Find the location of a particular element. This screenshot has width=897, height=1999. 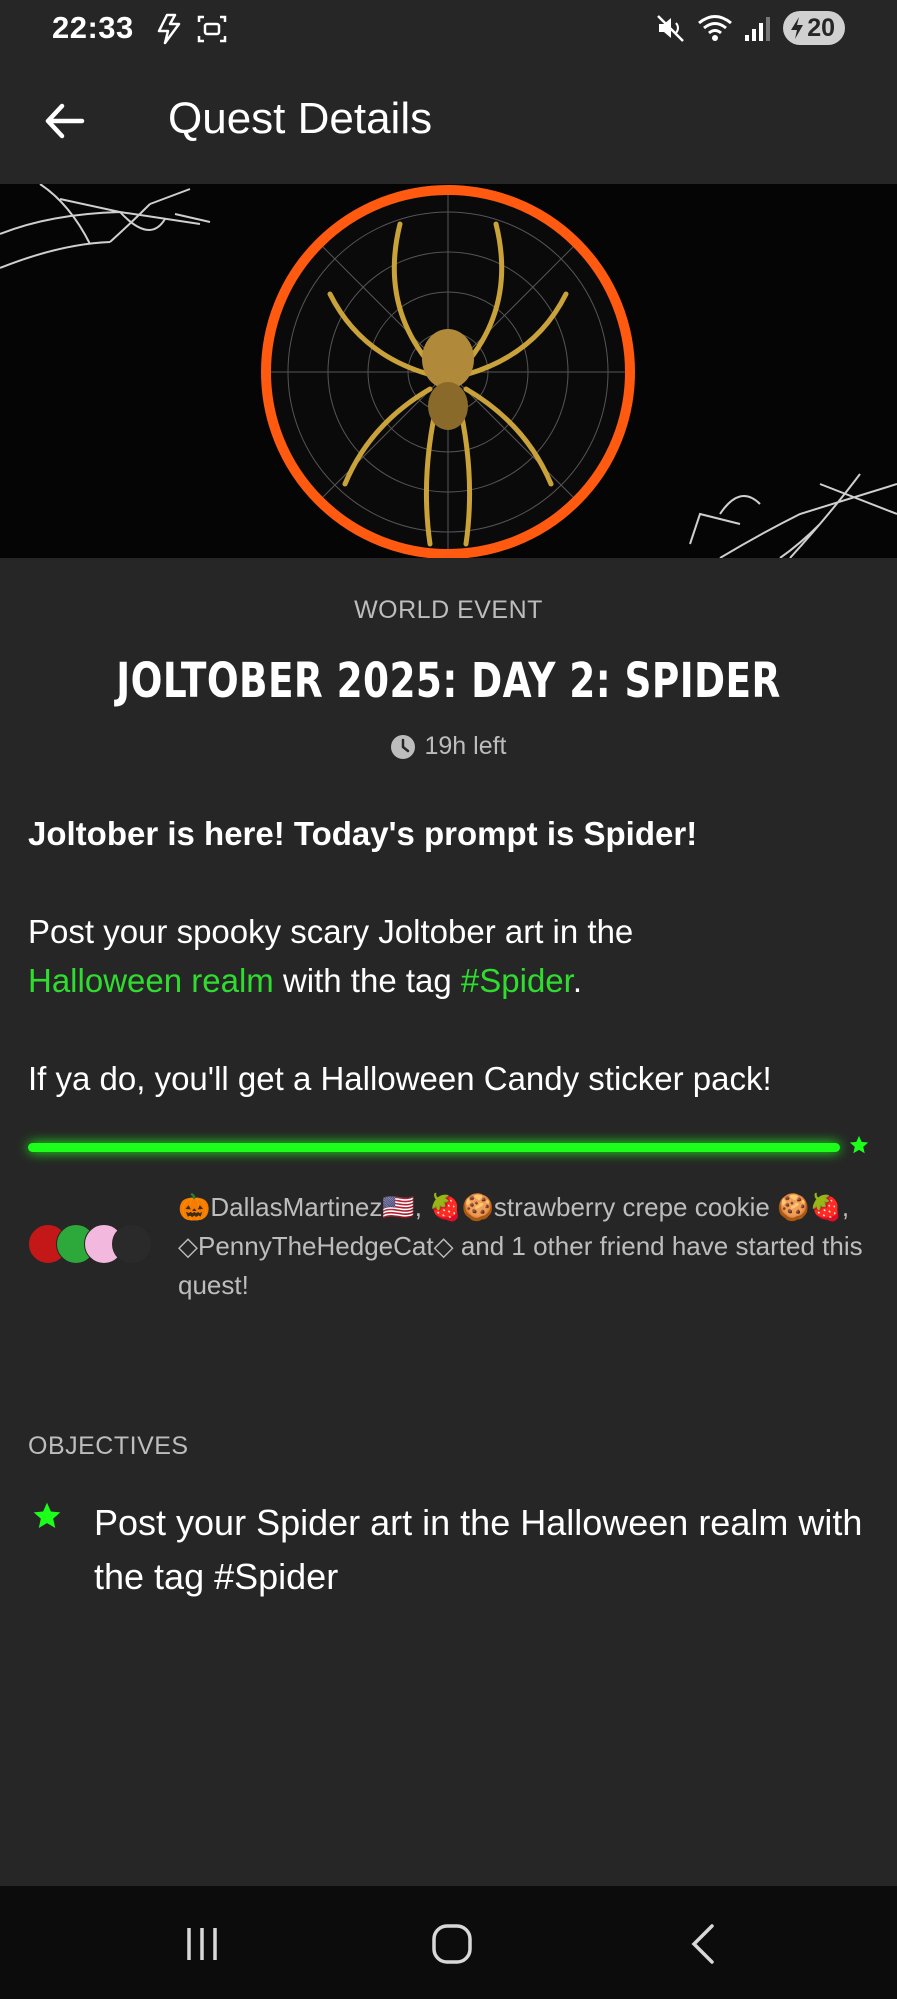

charging-icon is located at coordinates (797, 28).